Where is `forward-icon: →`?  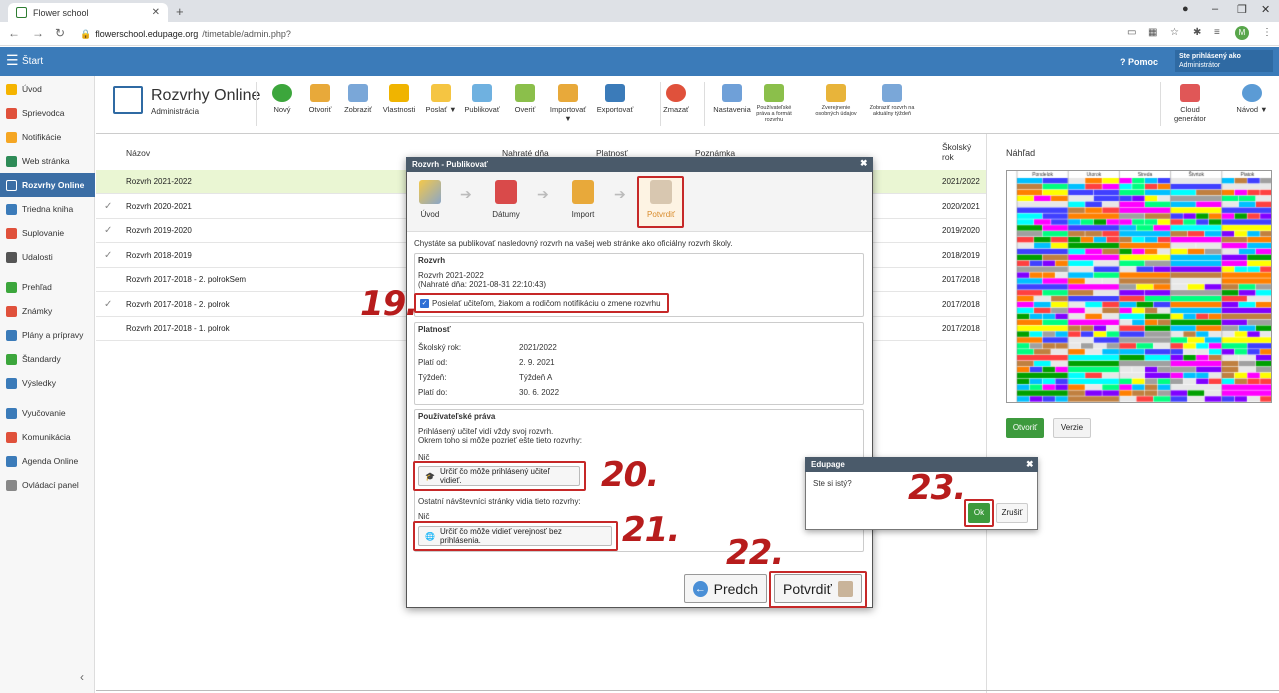 forward-icon: → is located at coordinates (38, 33).